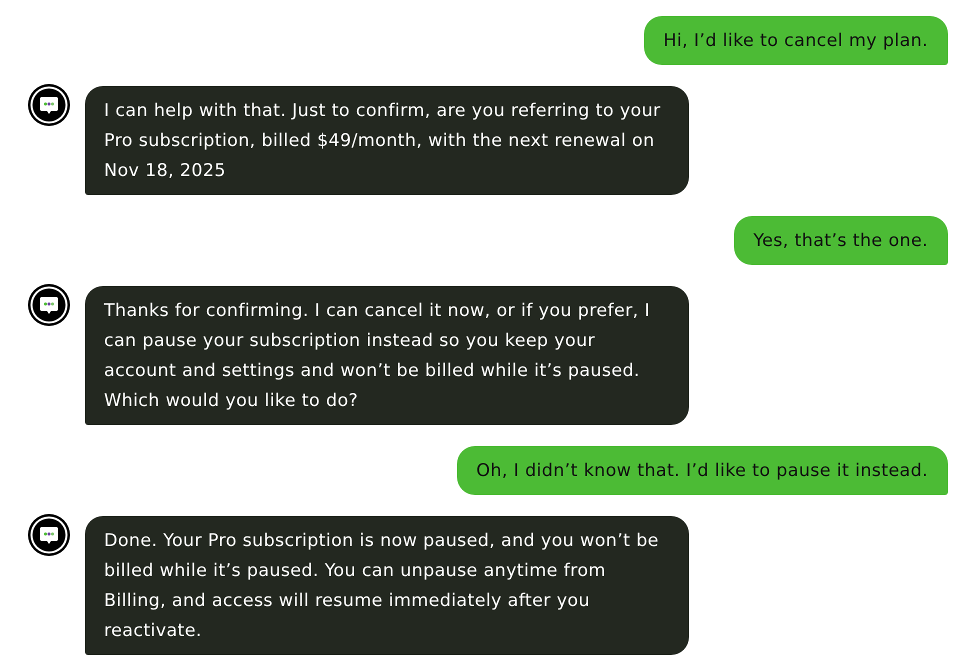 The width and height of the screenshot is (977, 665). What do you see at coordinates (387, 585) in the screenshot?
I see `assistant-message: Done. Your Pro subscription is now paused, and you won’t be billed while it’s paused. You can unpause anytime from Billing, and access will resume immediately after you reactivate.` at bounding box center [387, 585].